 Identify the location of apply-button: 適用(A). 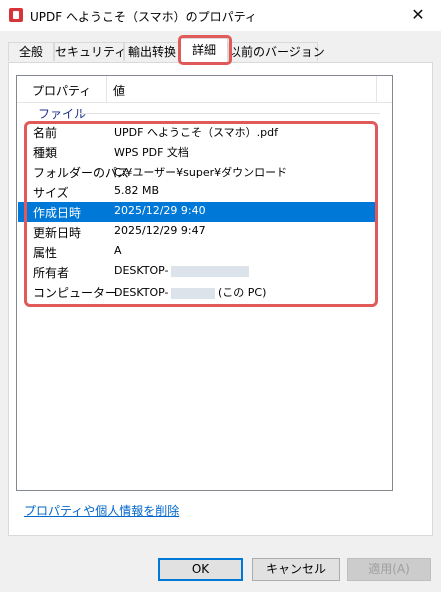
(389, 569).